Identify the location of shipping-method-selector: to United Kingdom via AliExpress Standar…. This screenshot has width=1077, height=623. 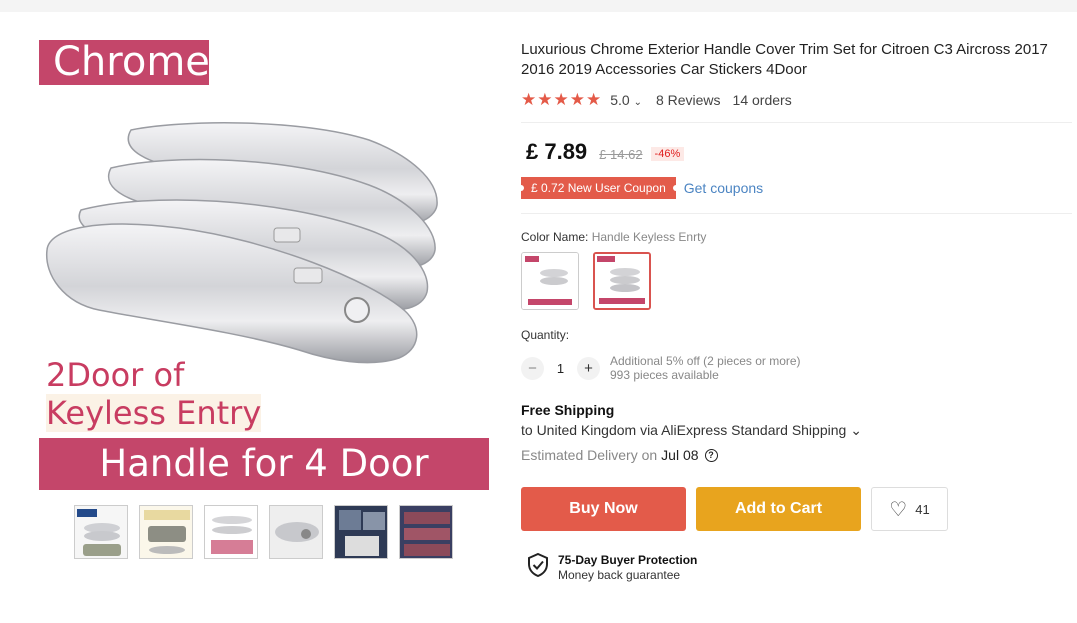
(796, 430).